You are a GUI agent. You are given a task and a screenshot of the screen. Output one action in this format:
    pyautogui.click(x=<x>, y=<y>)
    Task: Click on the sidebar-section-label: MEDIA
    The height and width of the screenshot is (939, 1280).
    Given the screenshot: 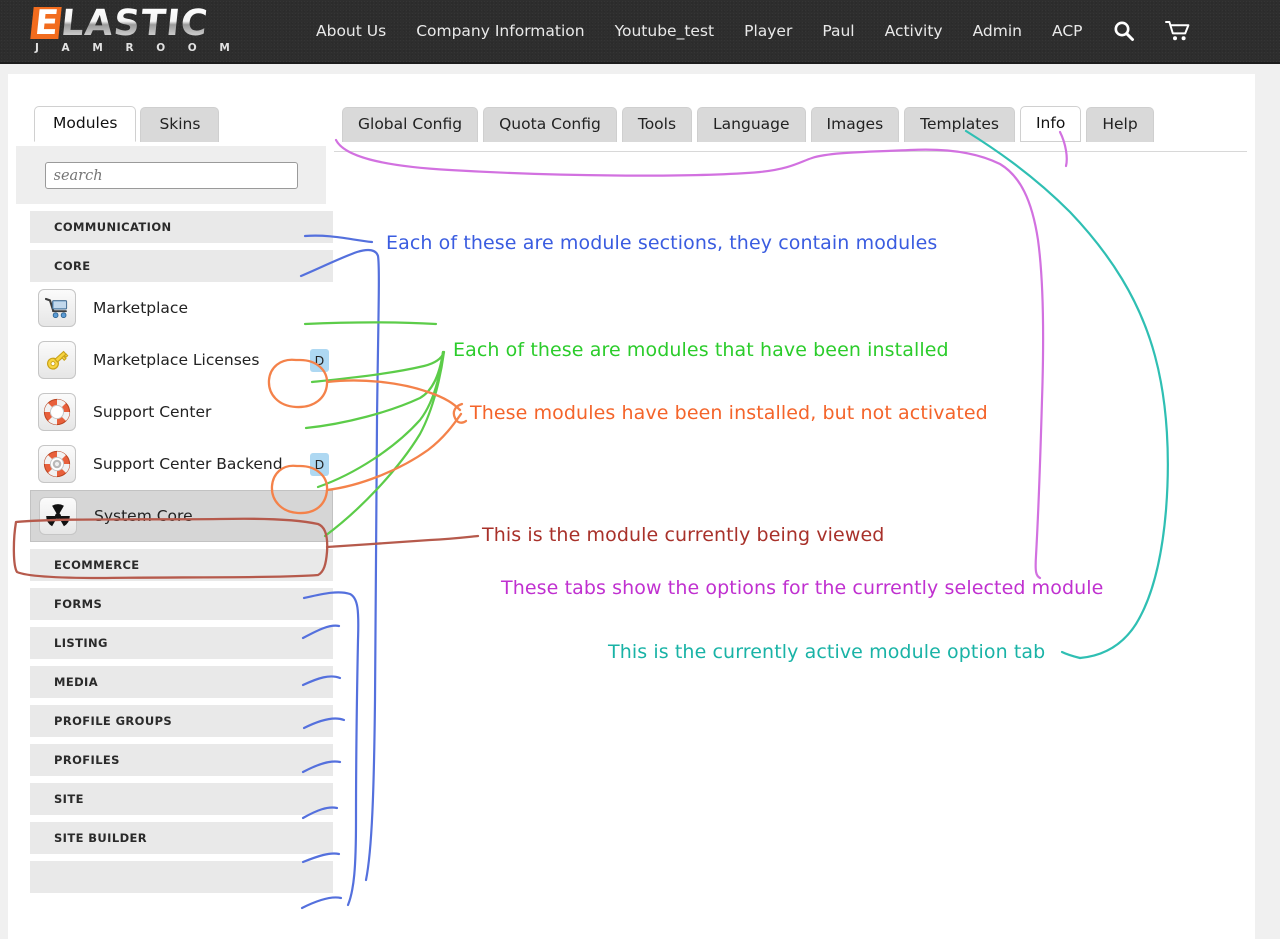 What is the action you would take?
    pyautogui.click(x=76, y=682)
    